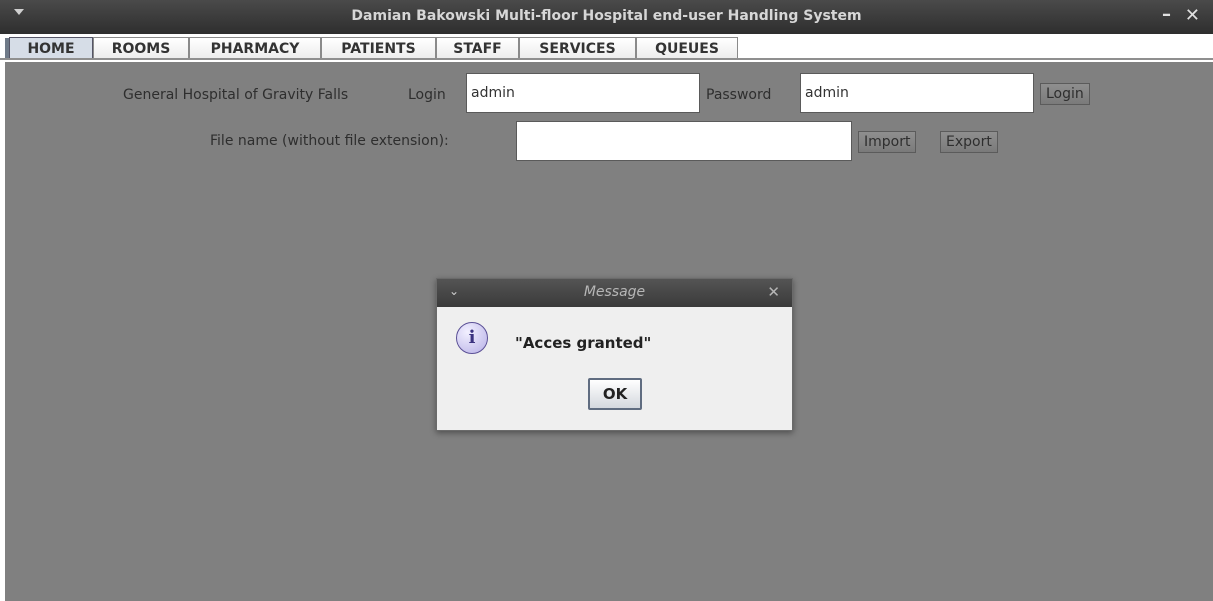 This screenshot has height=601, width=1213. I want to click on dialog-title: Message, so click(614, 292).